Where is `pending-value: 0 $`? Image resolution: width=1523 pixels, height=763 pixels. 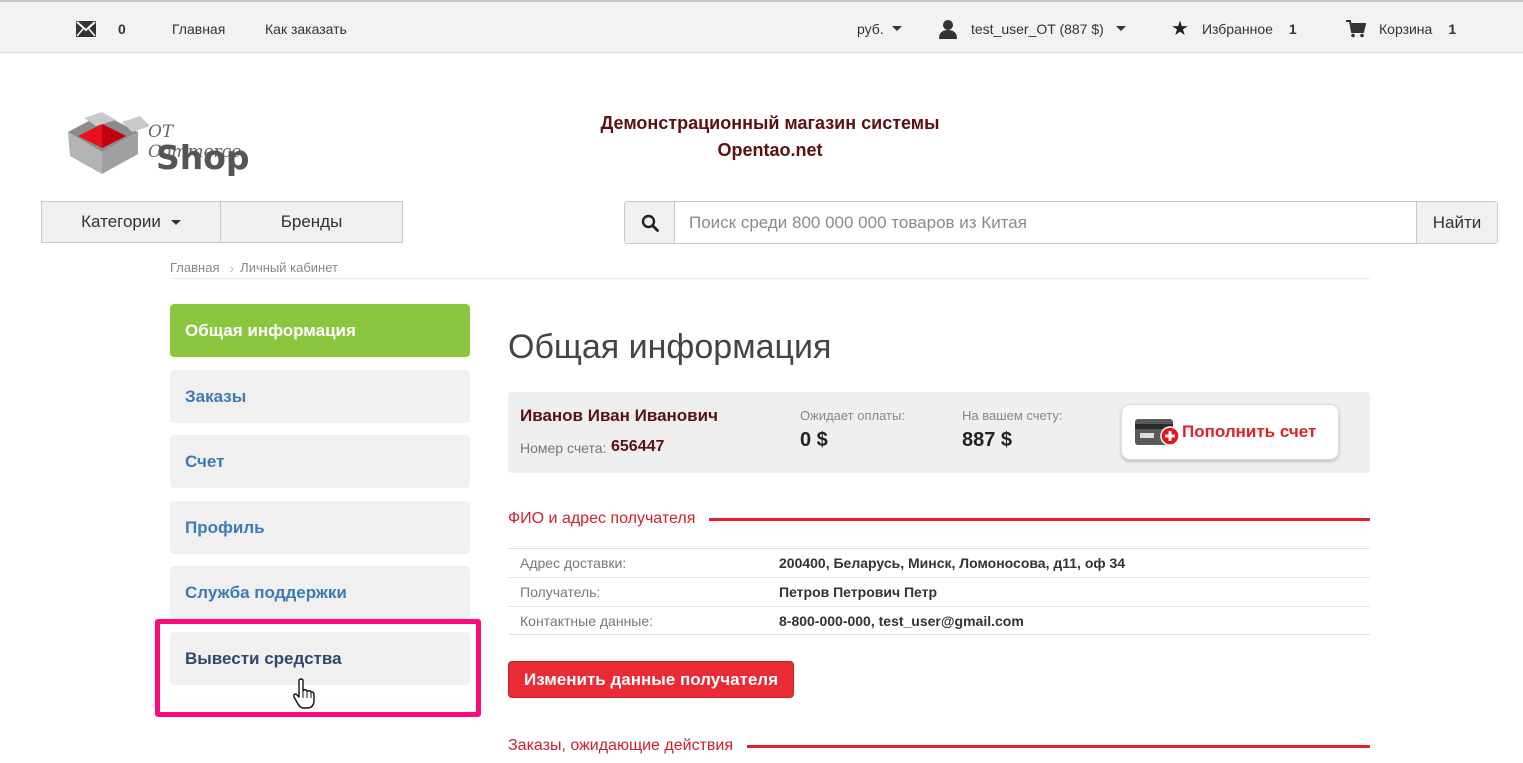 pending-value: 0 $ is located at coordinates (814, 440).